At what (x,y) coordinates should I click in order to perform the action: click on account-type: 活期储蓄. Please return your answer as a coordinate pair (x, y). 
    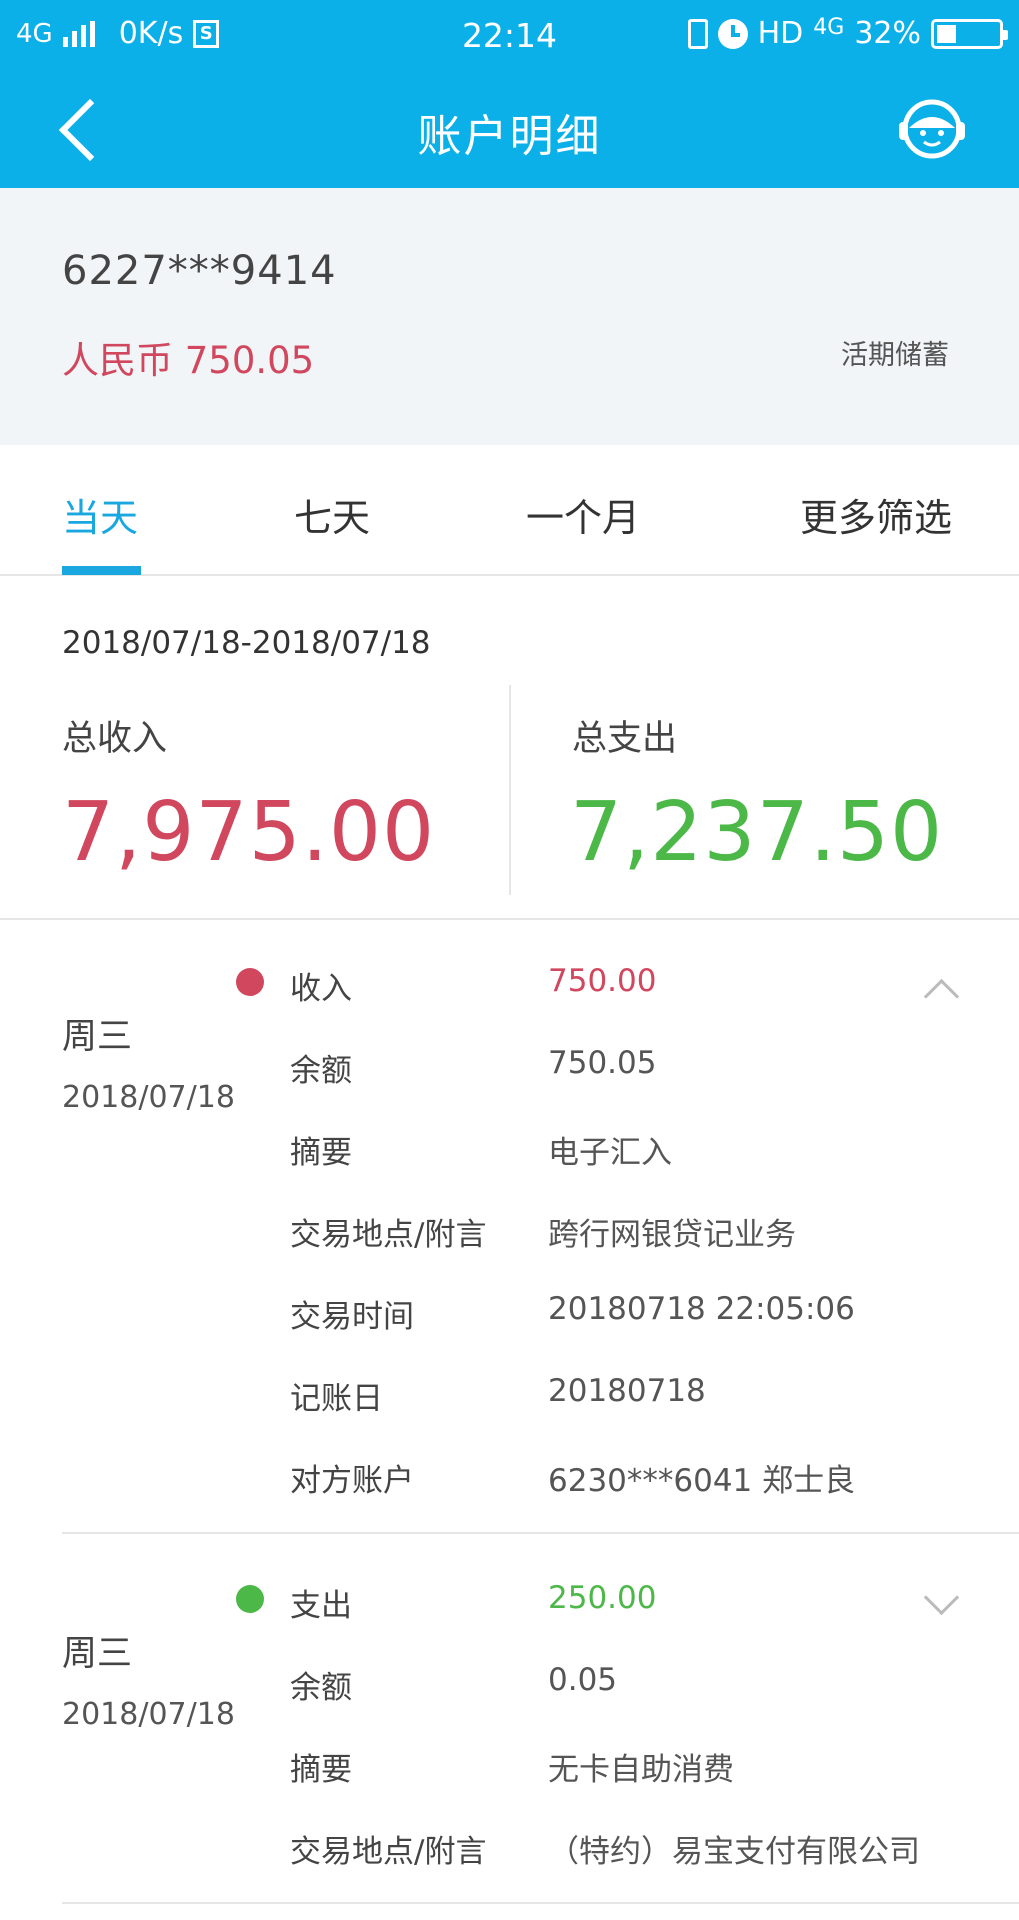
    Looking at the image, I should click on (895, 355).